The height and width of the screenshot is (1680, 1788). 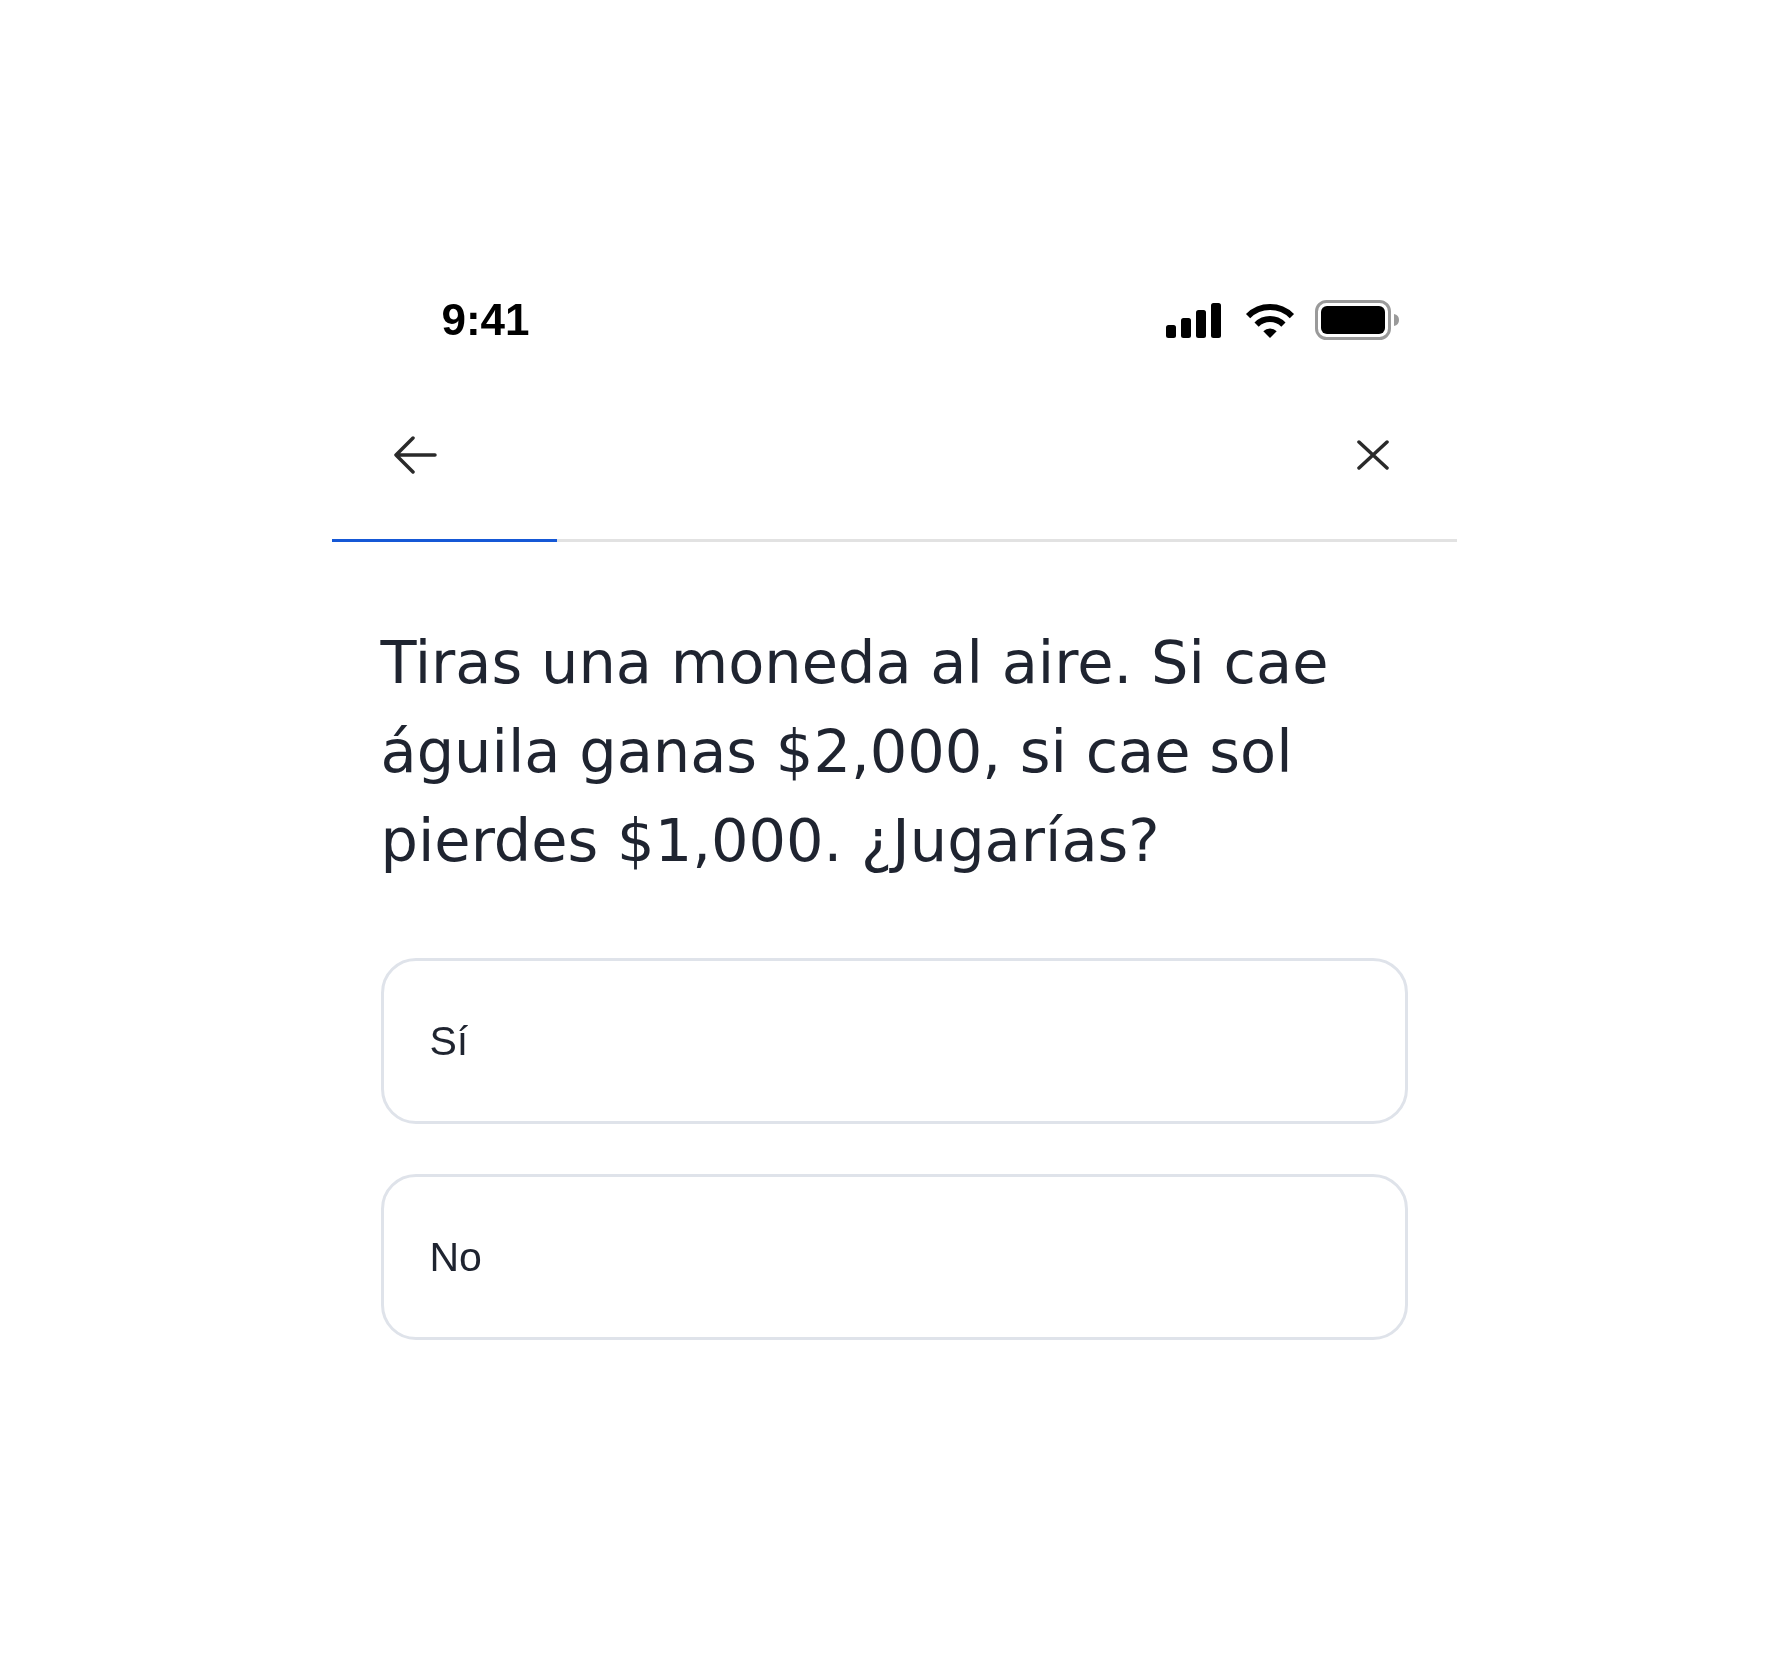 What do you see at coordinates (855, 752) in the screenshot?
I see `question-text: Tiras una moneda al aire. Si cae águila ganas $2,000, si cae sol pierdes $1,000. ¿Jugarías?` at bounding box center [855, 752].